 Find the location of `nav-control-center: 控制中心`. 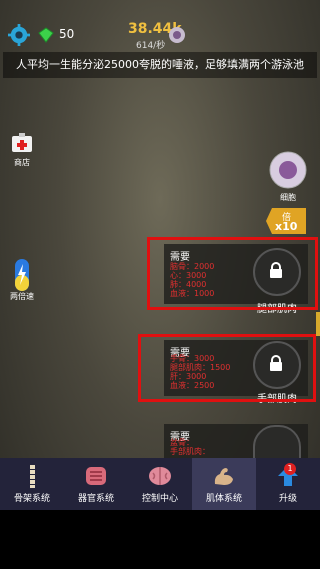

nav-control-center: 控制中心 is located at coordinates (160, 484).